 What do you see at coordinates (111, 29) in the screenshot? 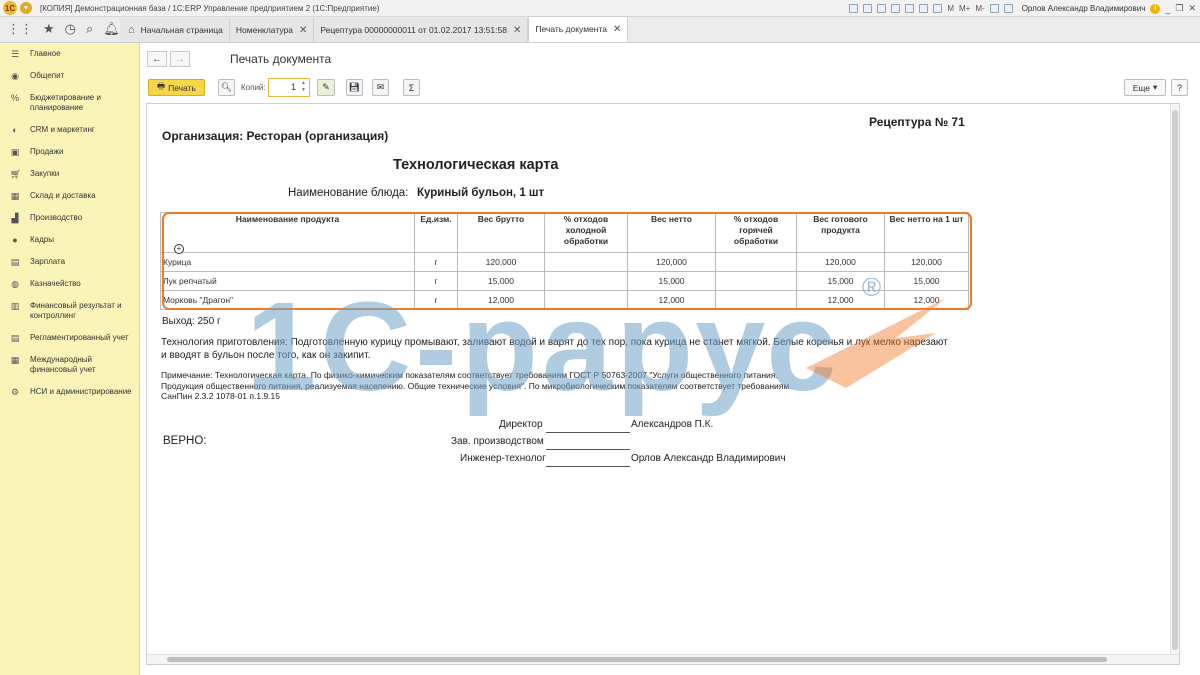
I see `bell-icon: 🔔︎` at bounding box center [111, 29].